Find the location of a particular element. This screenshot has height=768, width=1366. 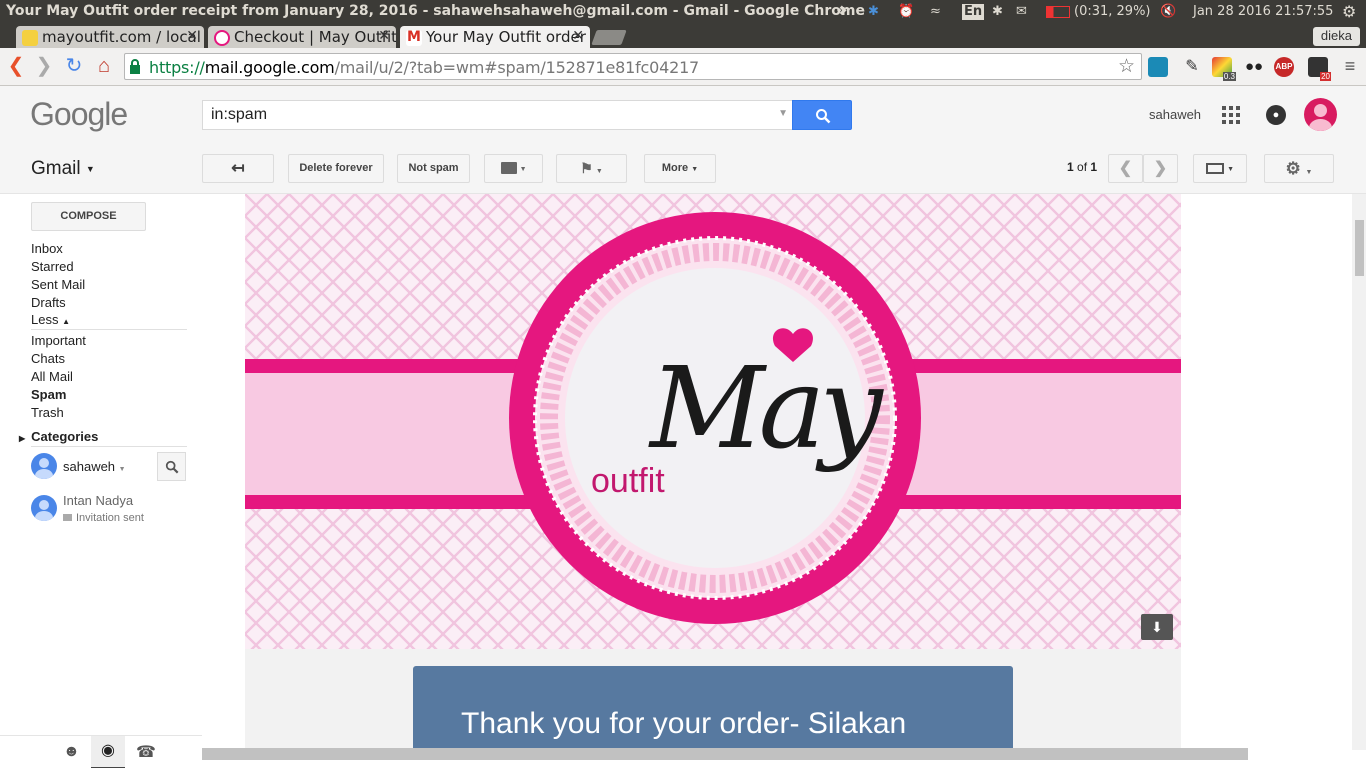

profile-button: dieka is located at coordinates (1336, 36).